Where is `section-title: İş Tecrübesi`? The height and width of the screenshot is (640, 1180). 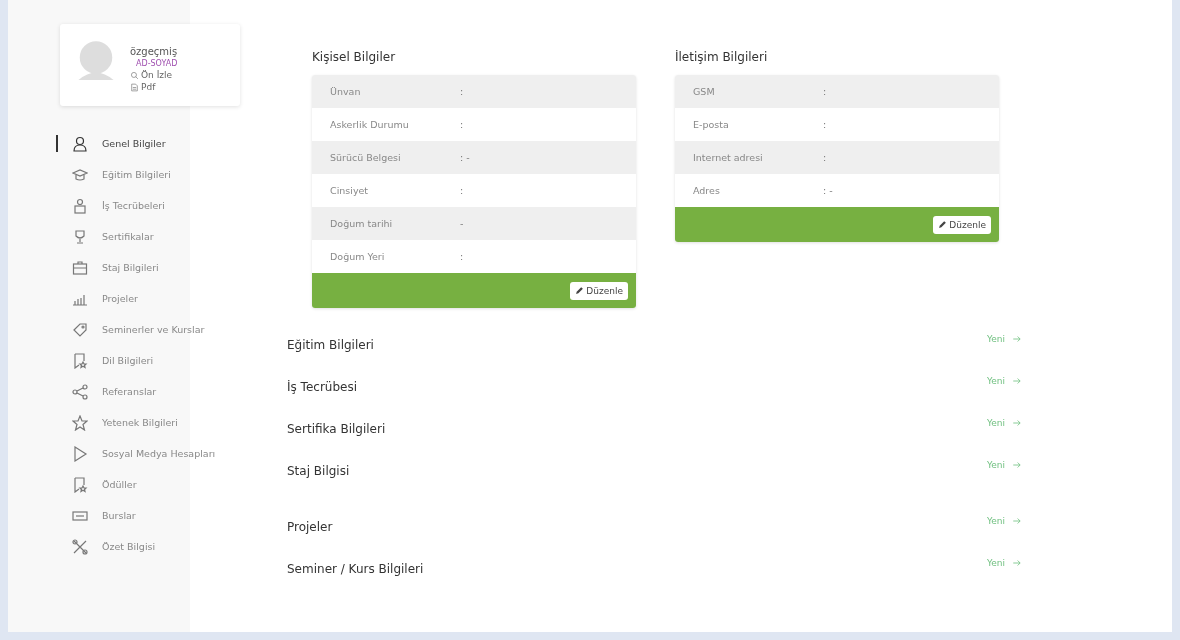
section-title: İş Tecrübesi is located at coordinates (322, 386).